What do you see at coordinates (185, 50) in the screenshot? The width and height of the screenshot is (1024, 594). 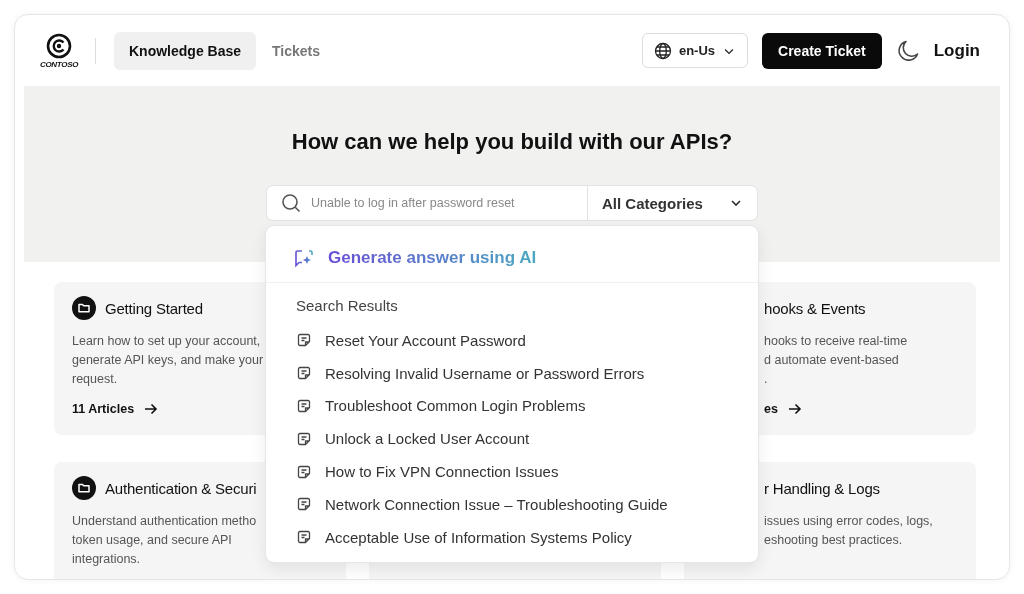 I see `nav-tab: Knowledge Base` at bounding box center [185, 50].